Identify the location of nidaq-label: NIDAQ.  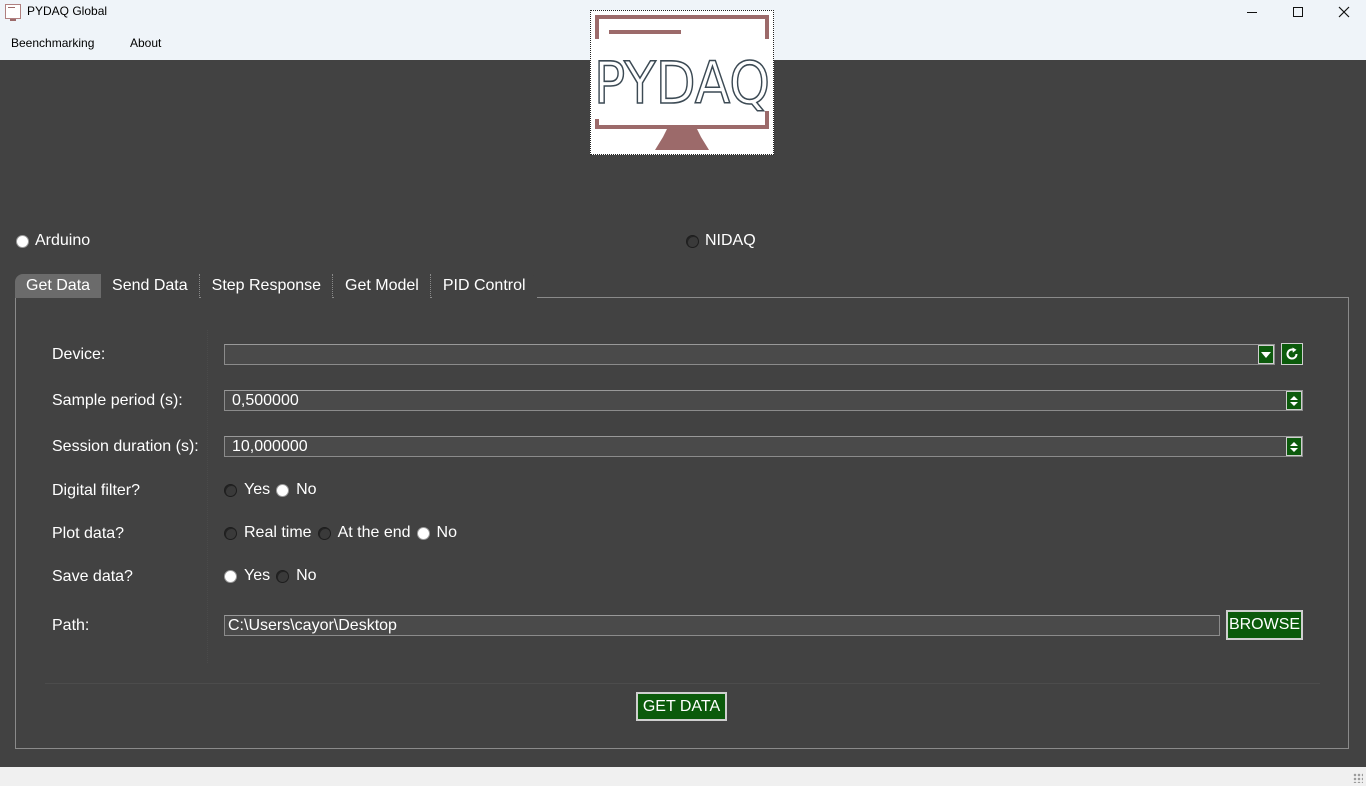
(730, 240).